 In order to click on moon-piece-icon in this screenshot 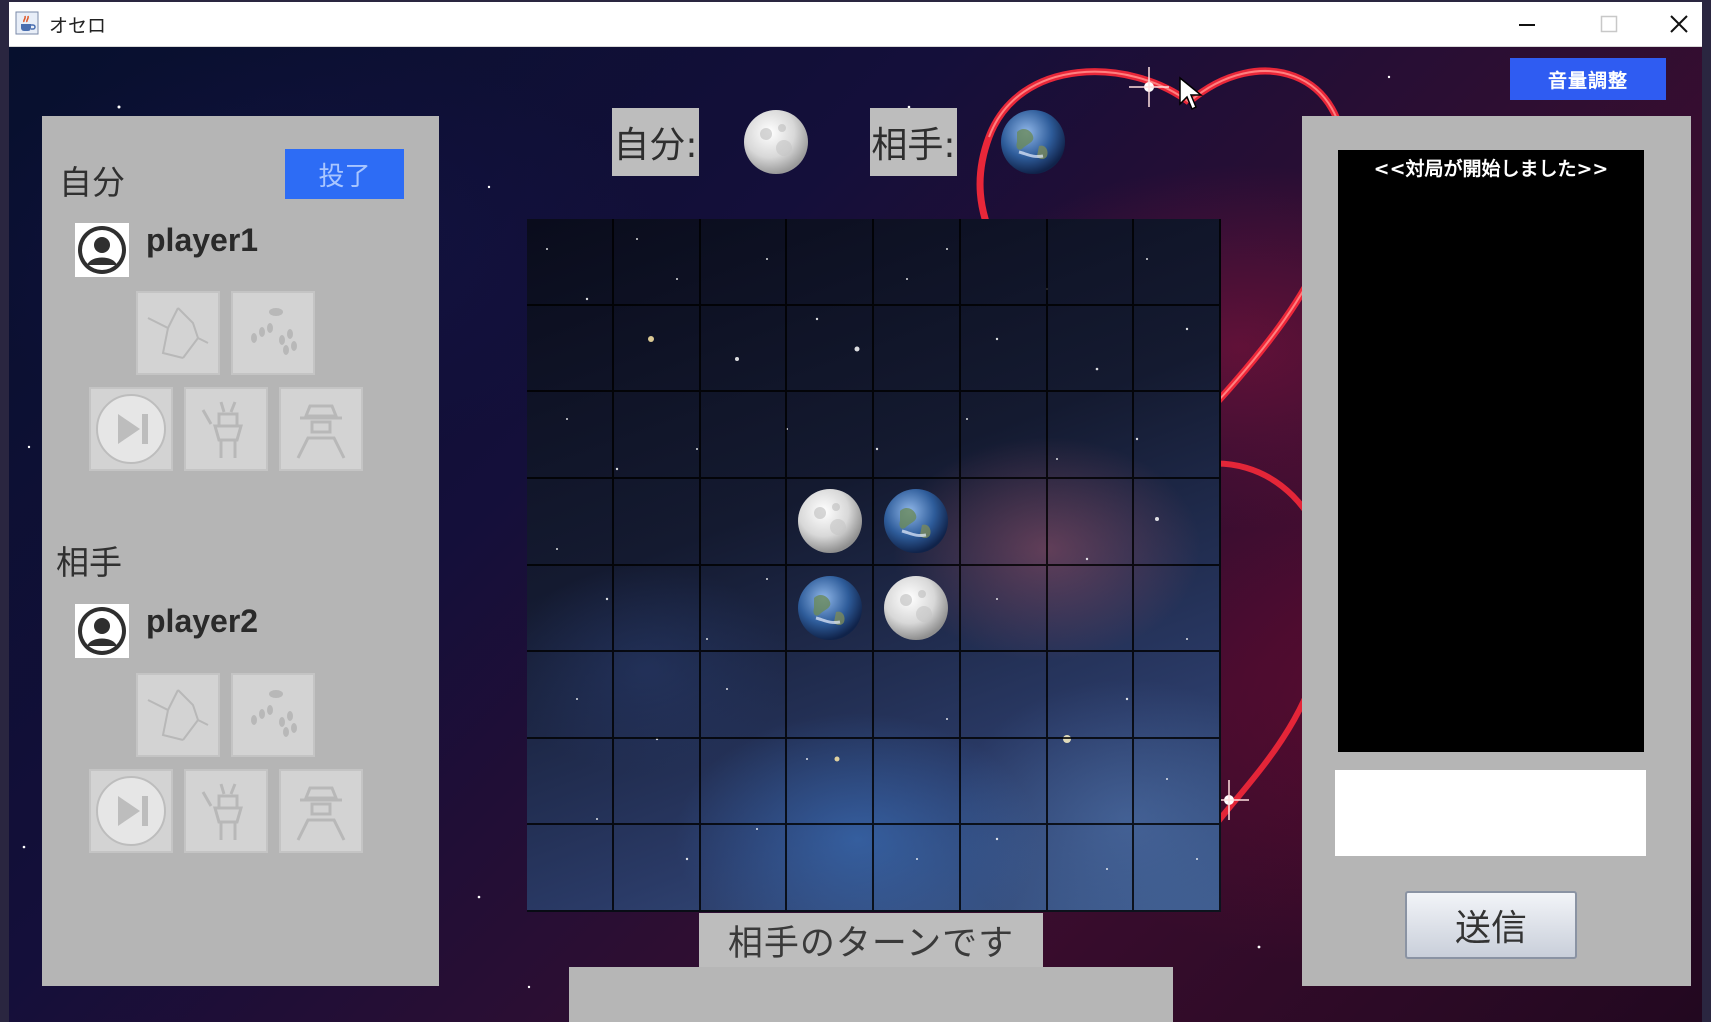, I will do `click(916, 608)`.